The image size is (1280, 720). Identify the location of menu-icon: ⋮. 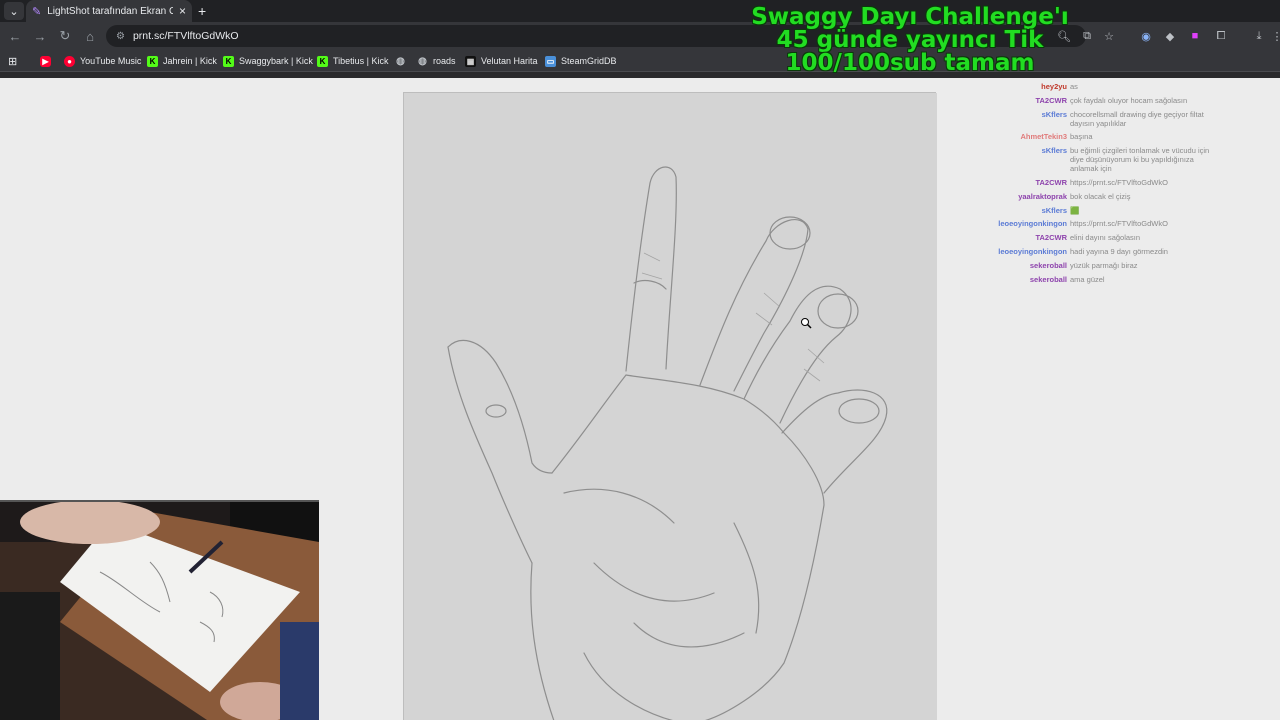
(1274, 36).